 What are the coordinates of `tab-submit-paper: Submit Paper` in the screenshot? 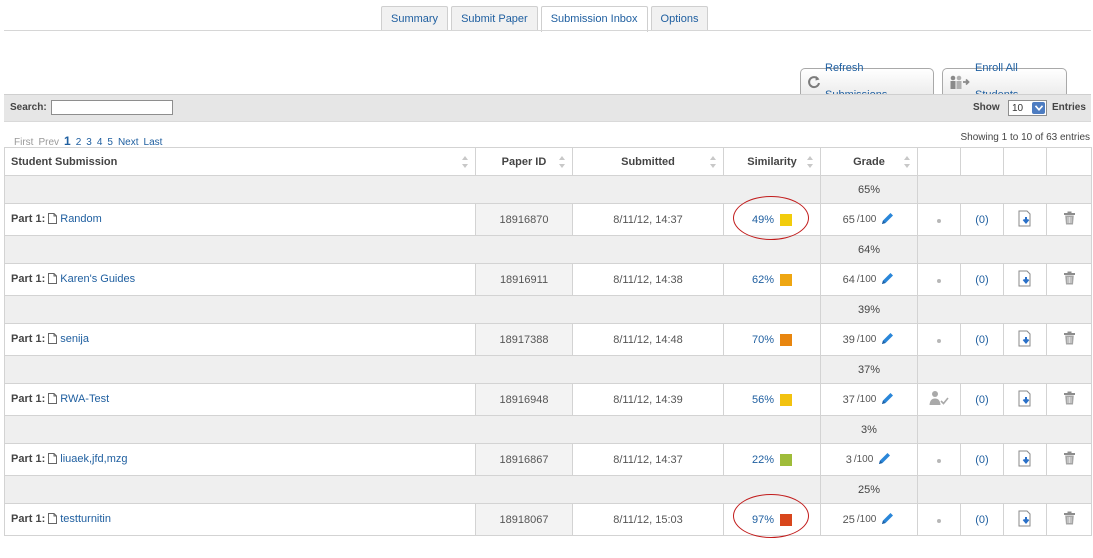 It's located at (494, 18).